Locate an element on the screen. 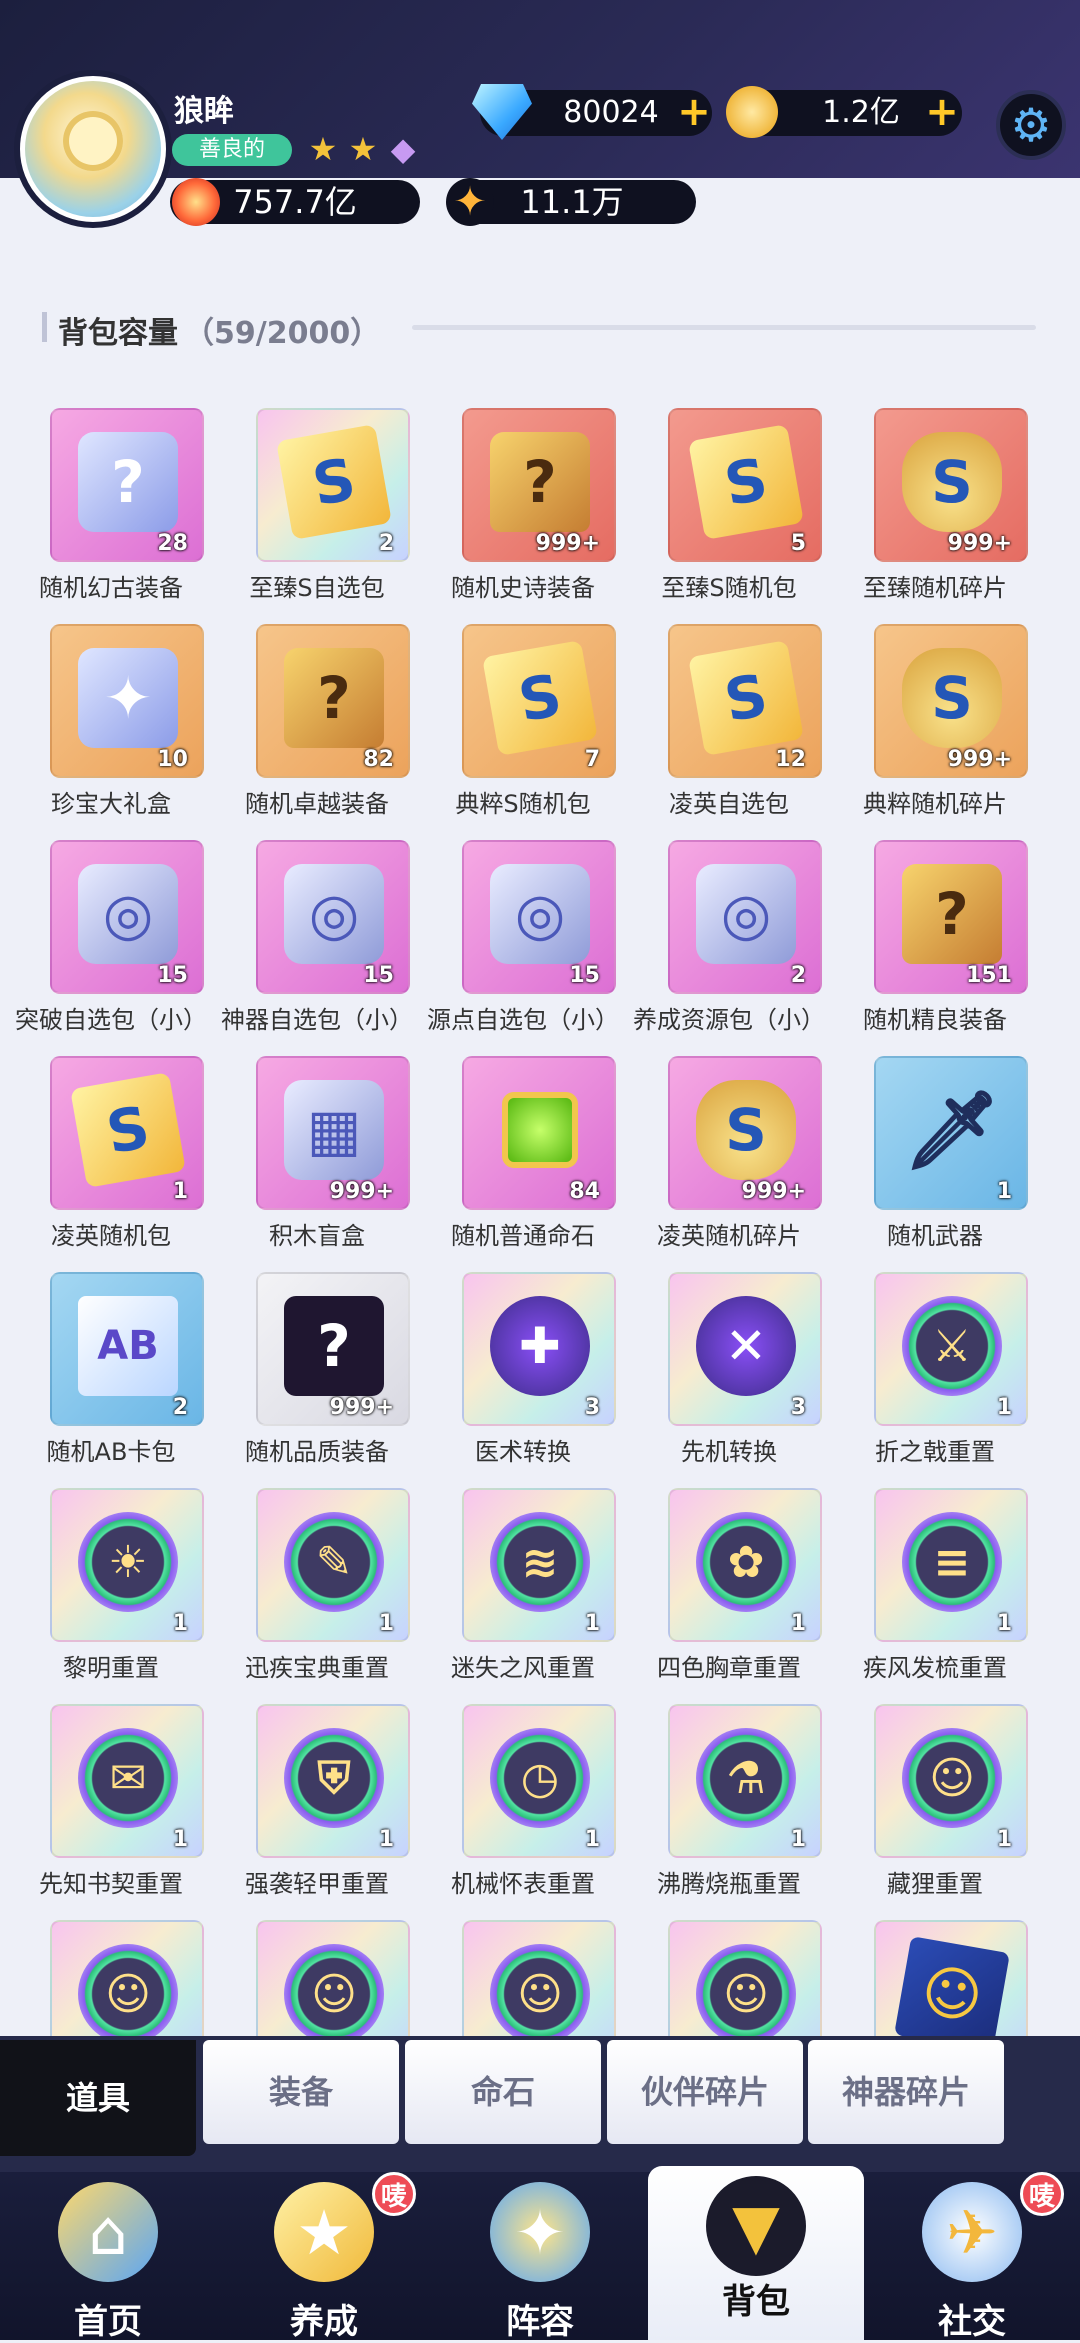 The height and width of the screenshot is (2343, 1080). inventory-item: ☀ 1 黎明重置 is located at coordinates (111, 1596).